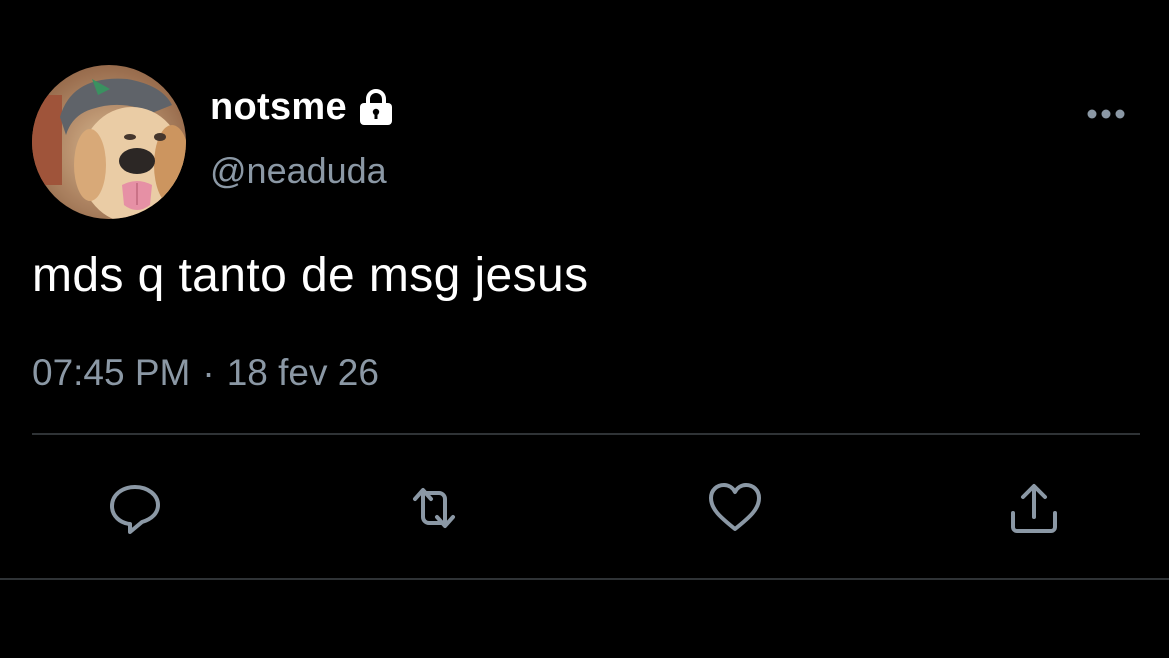 Image resolution: width=1169 pixels, height=658 pixels. What do you see at coordinates (302, 372) in the screenshot?
I see `tweet-date: 18 fev 26` at bounding box center [302, 372].